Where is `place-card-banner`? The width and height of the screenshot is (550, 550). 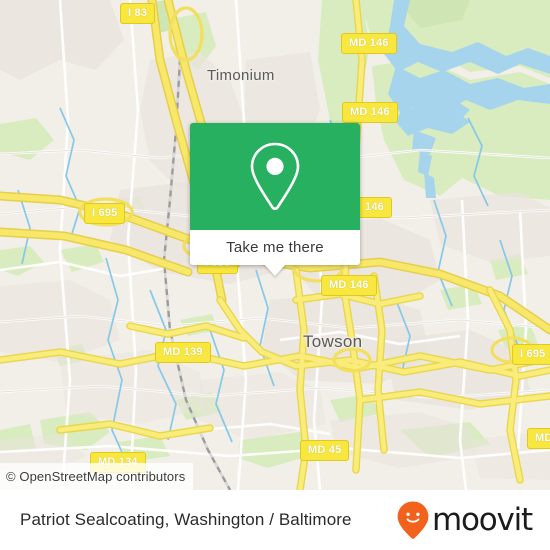 place-card-banner is located at coordinates (275, 176).